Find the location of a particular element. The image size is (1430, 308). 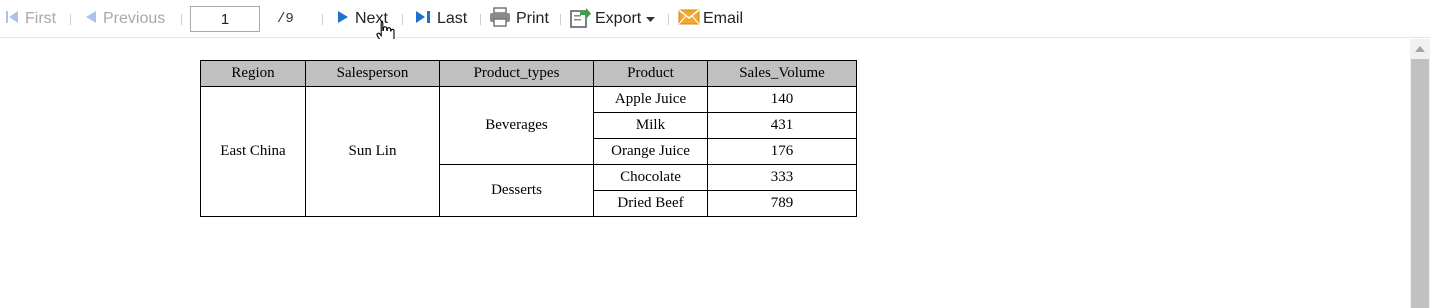

print-button: Print is located at coordinates (519, 19).